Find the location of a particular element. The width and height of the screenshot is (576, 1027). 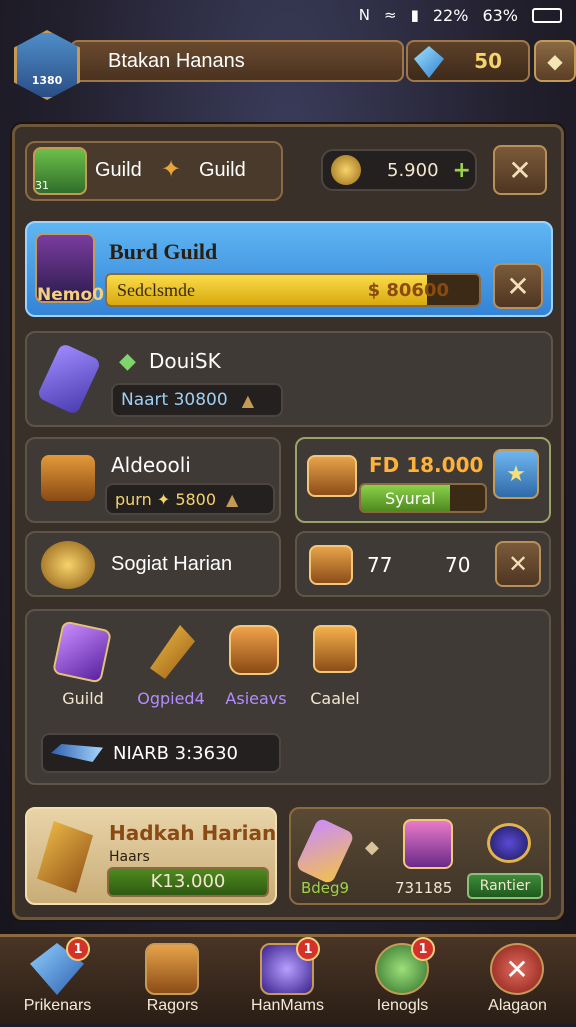

item-row-3-title: Sogiat Harian is located at coordinates (172, 564).